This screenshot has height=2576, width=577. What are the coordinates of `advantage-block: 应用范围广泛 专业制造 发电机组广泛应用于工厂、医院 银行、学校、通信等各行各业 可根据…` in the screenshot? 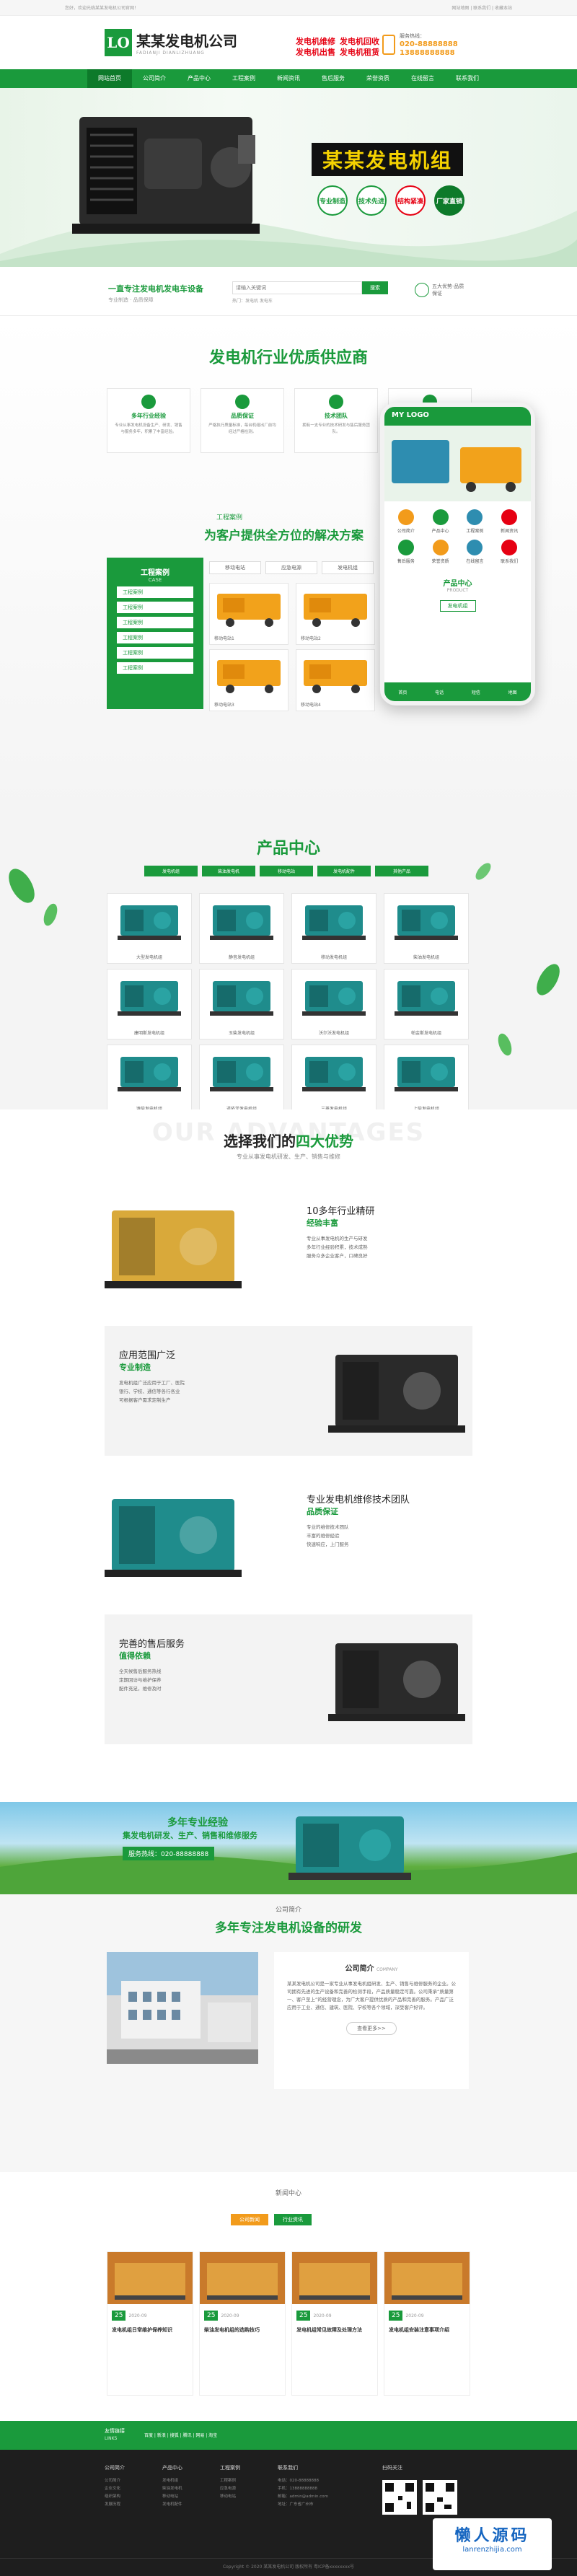 It's located at (288, 1391).